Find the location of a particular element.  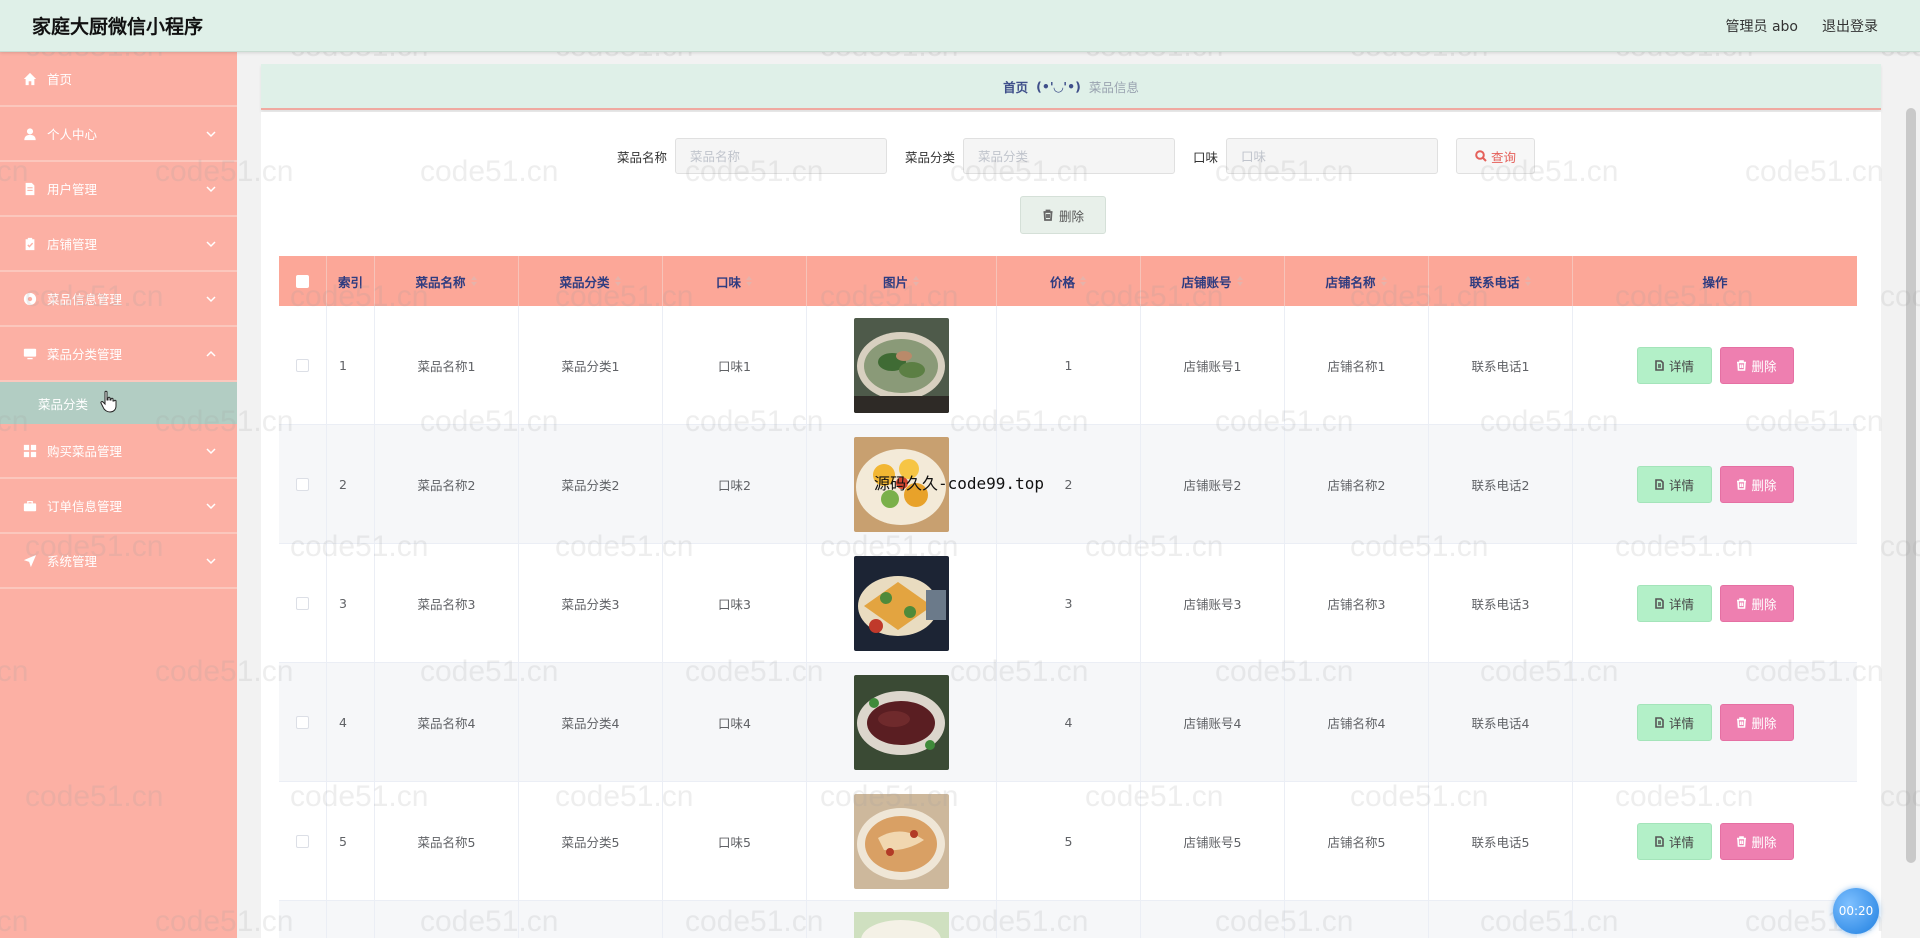

taste-input is located at coordinates (1332, 156).